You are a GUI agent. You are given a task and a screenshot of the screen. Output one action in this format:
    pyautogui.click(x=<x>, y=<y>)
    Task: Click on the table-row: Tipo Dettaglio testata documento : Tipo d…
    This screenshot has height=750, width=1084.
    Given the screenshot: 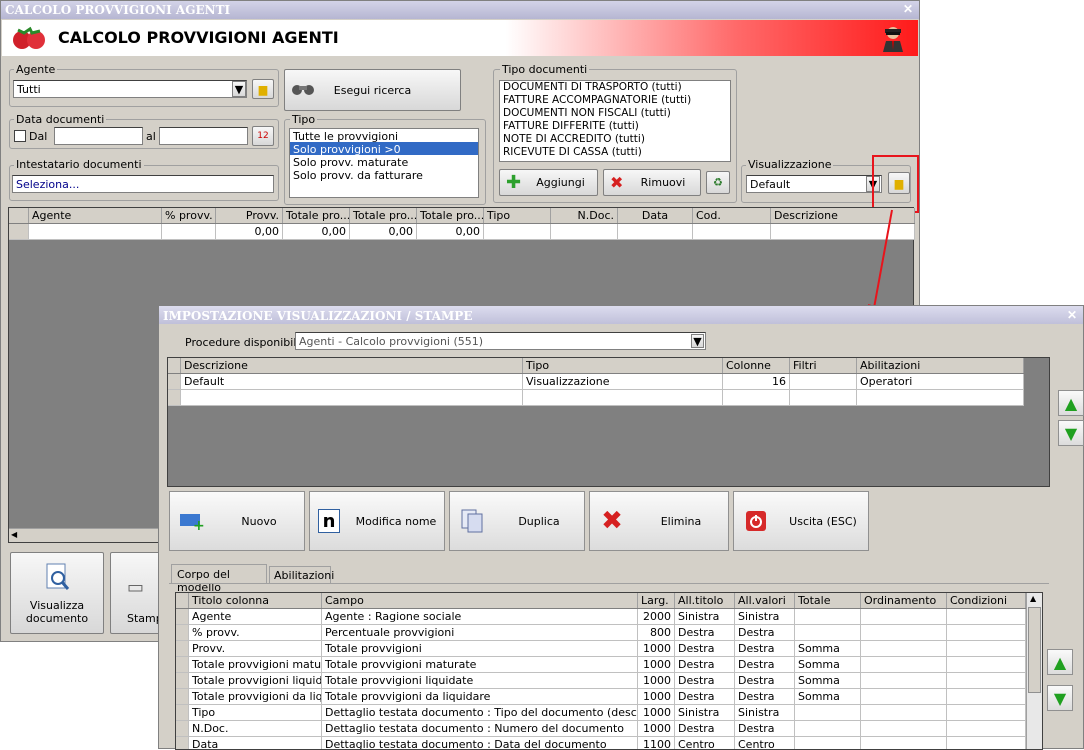 What is the action you would take?
    pyautogui.click(x=601, y=713)
    